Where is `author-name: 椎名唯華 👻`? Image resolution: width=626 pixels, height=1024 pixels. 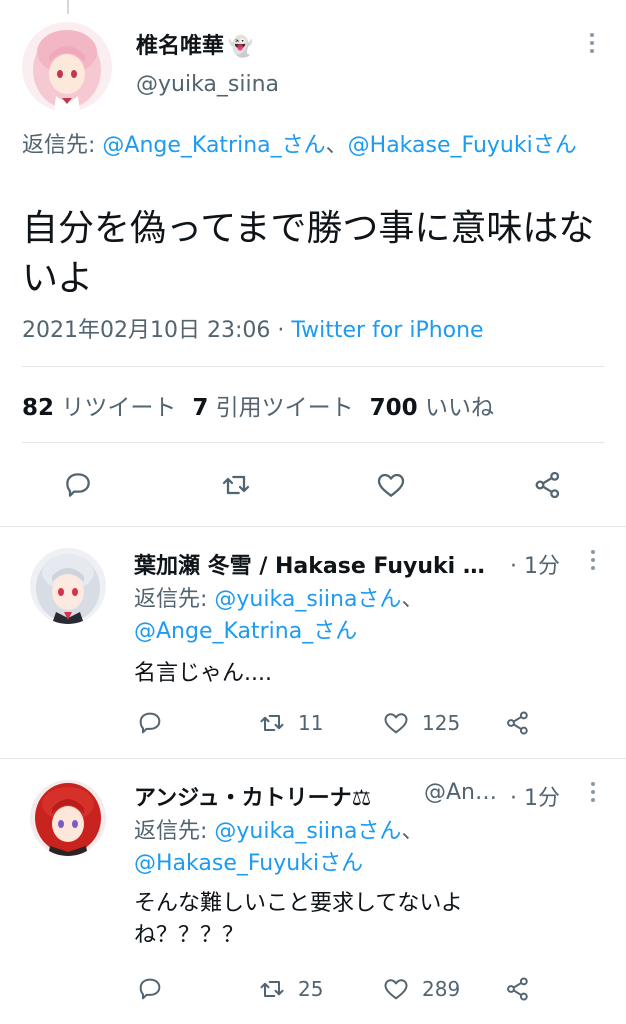
author-name: 椎名唯華 👻 is located at coordinates (194, 44).